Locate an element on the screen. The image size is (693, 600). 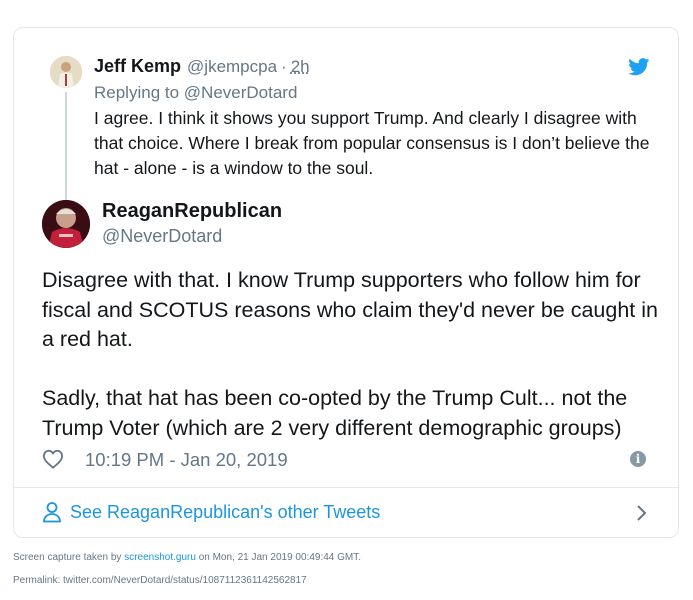
see-other-tweets-link: See ReaganRepublican's other Tweets is located at coordinates (211, 512).